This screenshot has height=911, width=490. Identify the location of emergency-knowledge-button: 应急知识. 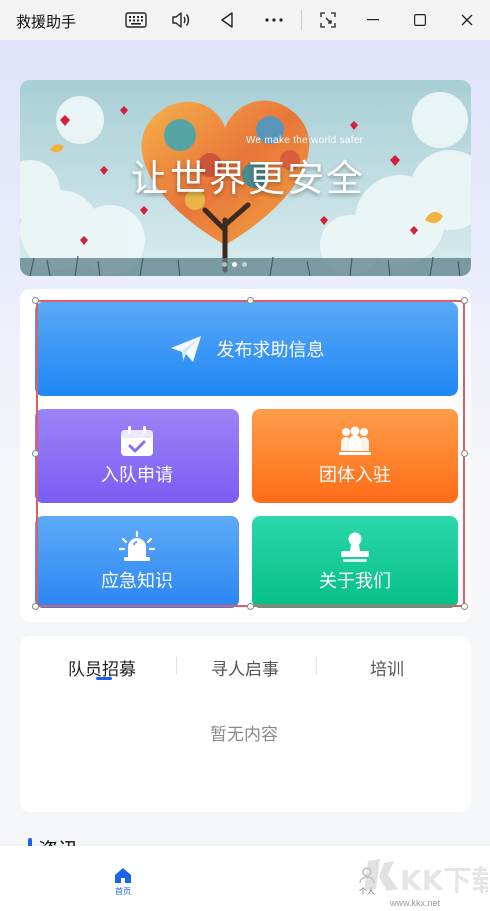
(137, 562).